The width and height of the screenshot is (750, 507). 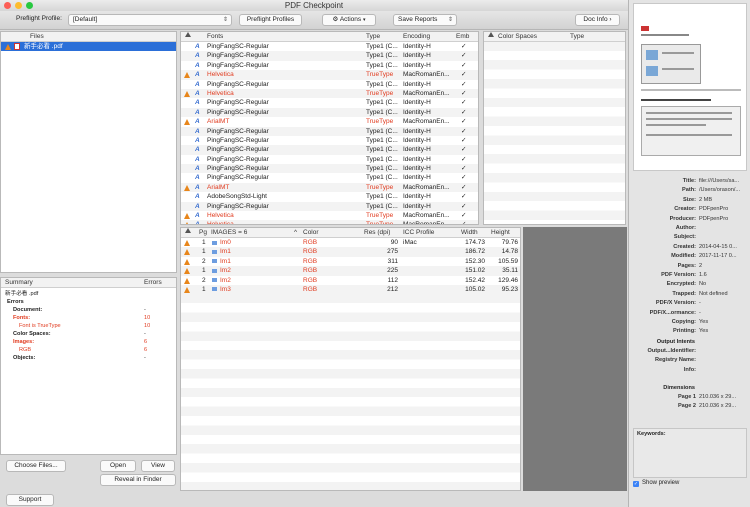 I want to click on image-row: 1 Im3 RGB 212 105.02 95.23, so click(x=350, y=289).